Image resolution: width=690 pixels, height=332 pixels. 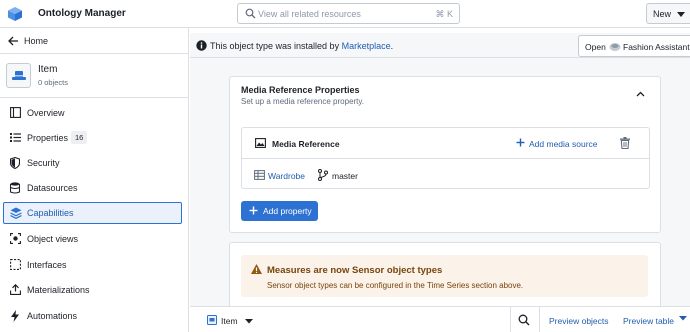 I want to click on property-header: Media Reference Add media source, so click(x=445, y=143).